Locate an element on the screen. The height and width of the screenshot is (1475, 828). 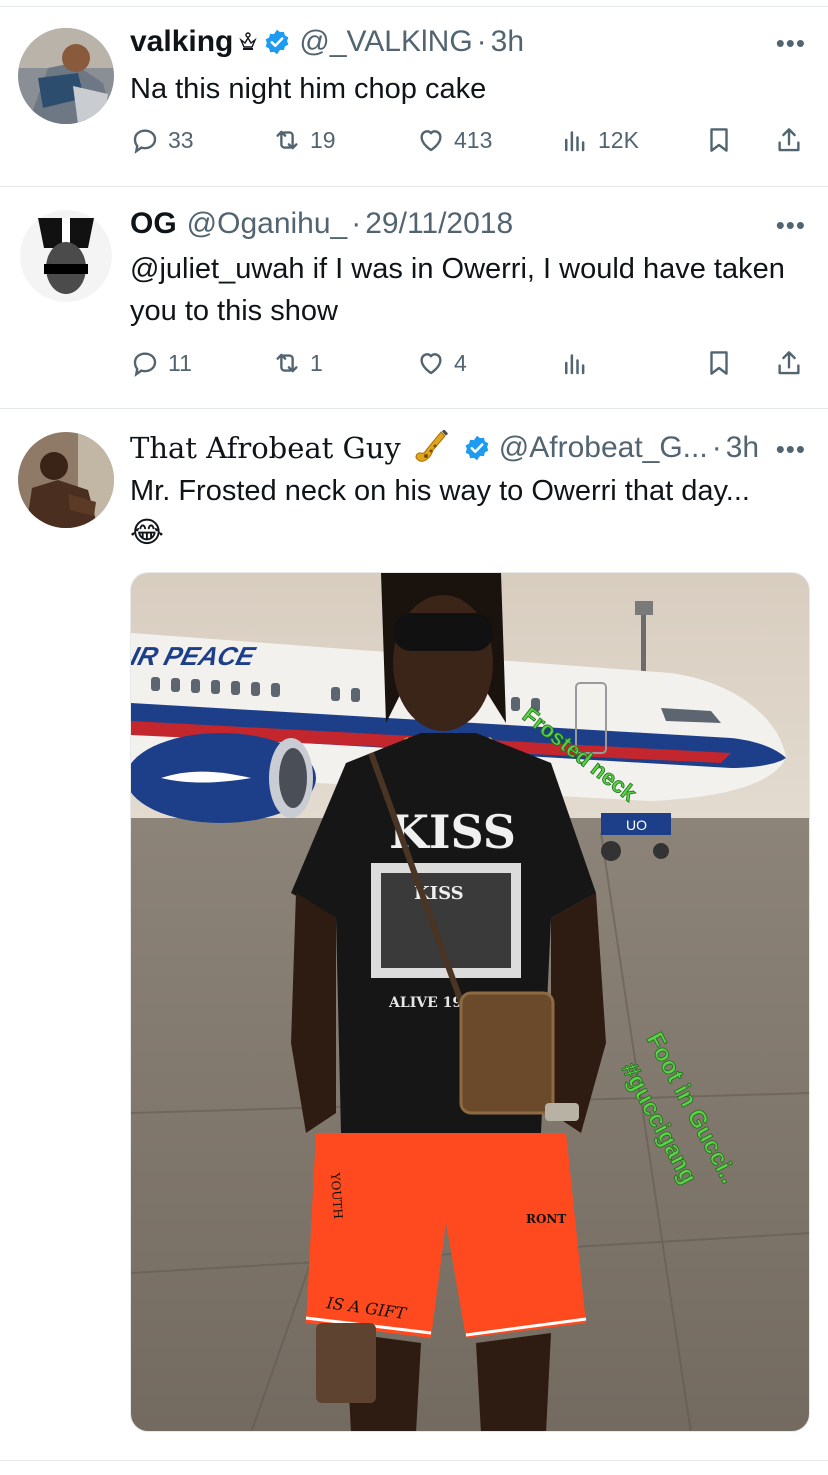
reply-button: 33 is located at coordinates (162, 140).